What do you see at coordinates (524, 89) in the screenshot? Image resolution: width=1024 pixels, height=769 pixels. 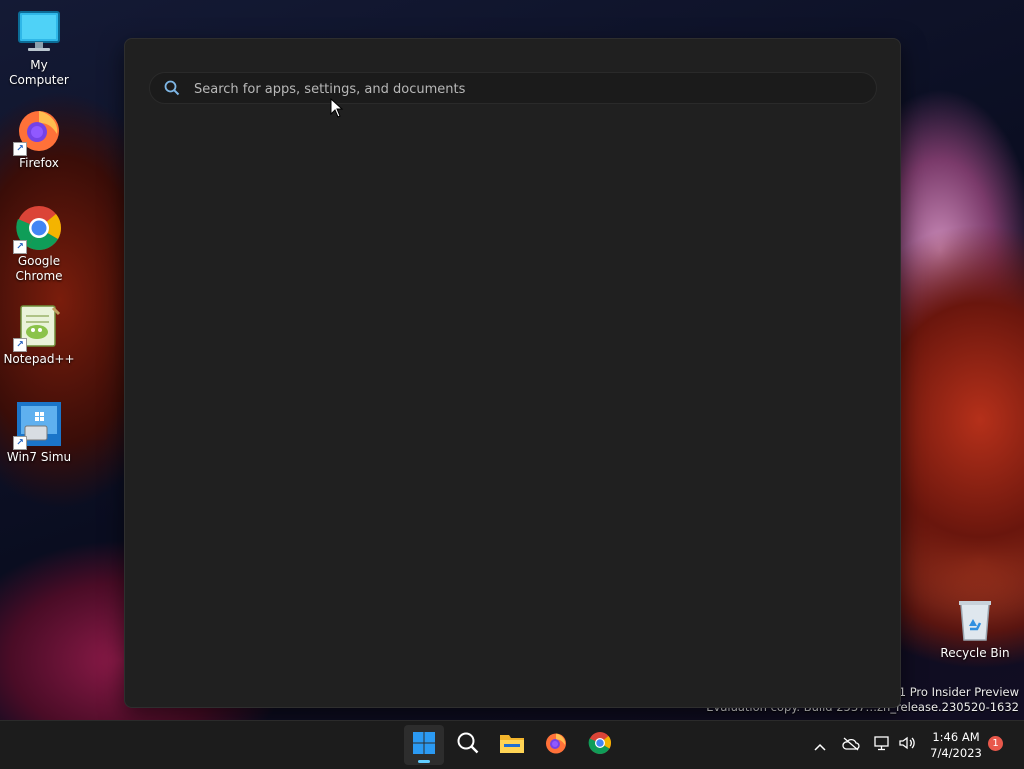 I see `search-input` at bounding box center [524, 89].